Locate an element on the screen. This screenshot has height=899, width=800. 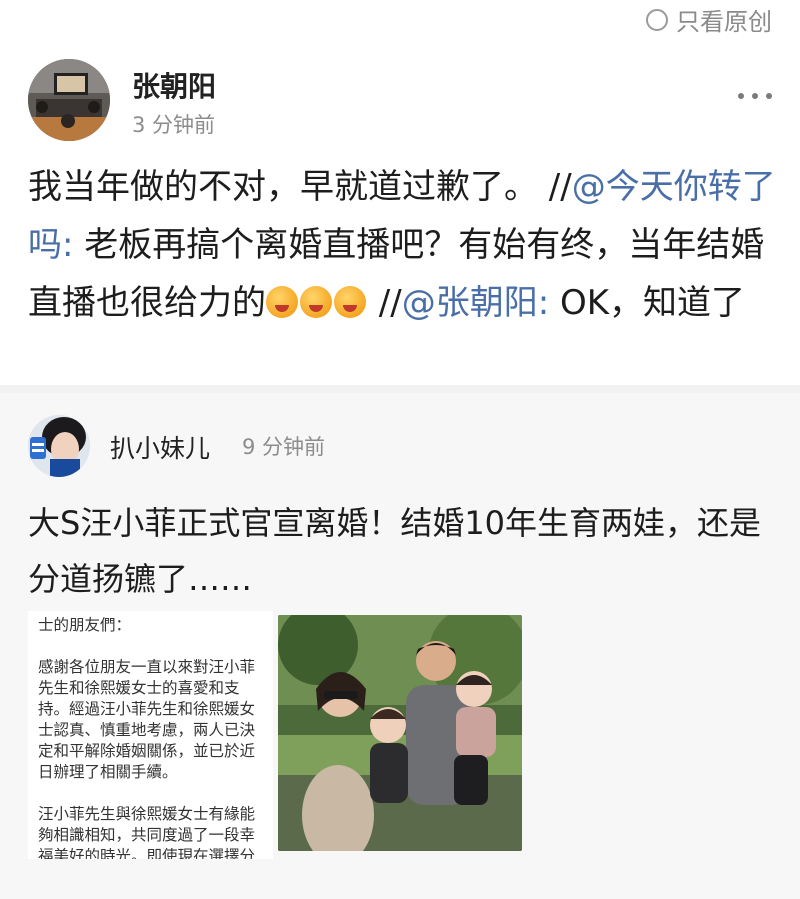
repost-avatar is located at coordinates (59, 446).